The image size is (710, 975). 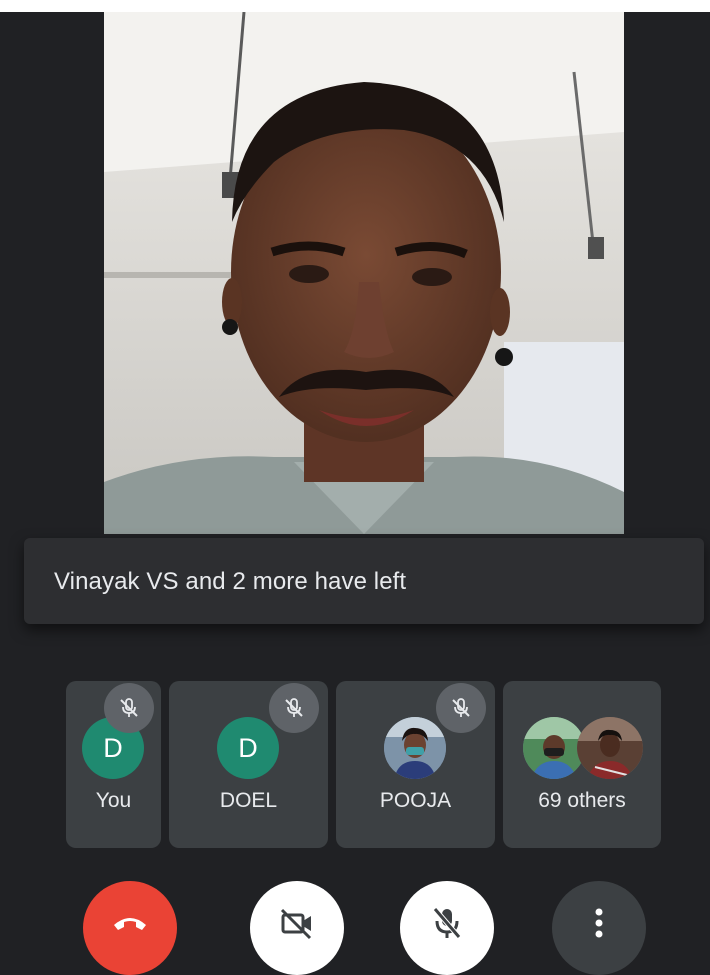 I want to click on participants-left-toast: Vinayak VS and 2 more have left, so click(x=364, y=581).